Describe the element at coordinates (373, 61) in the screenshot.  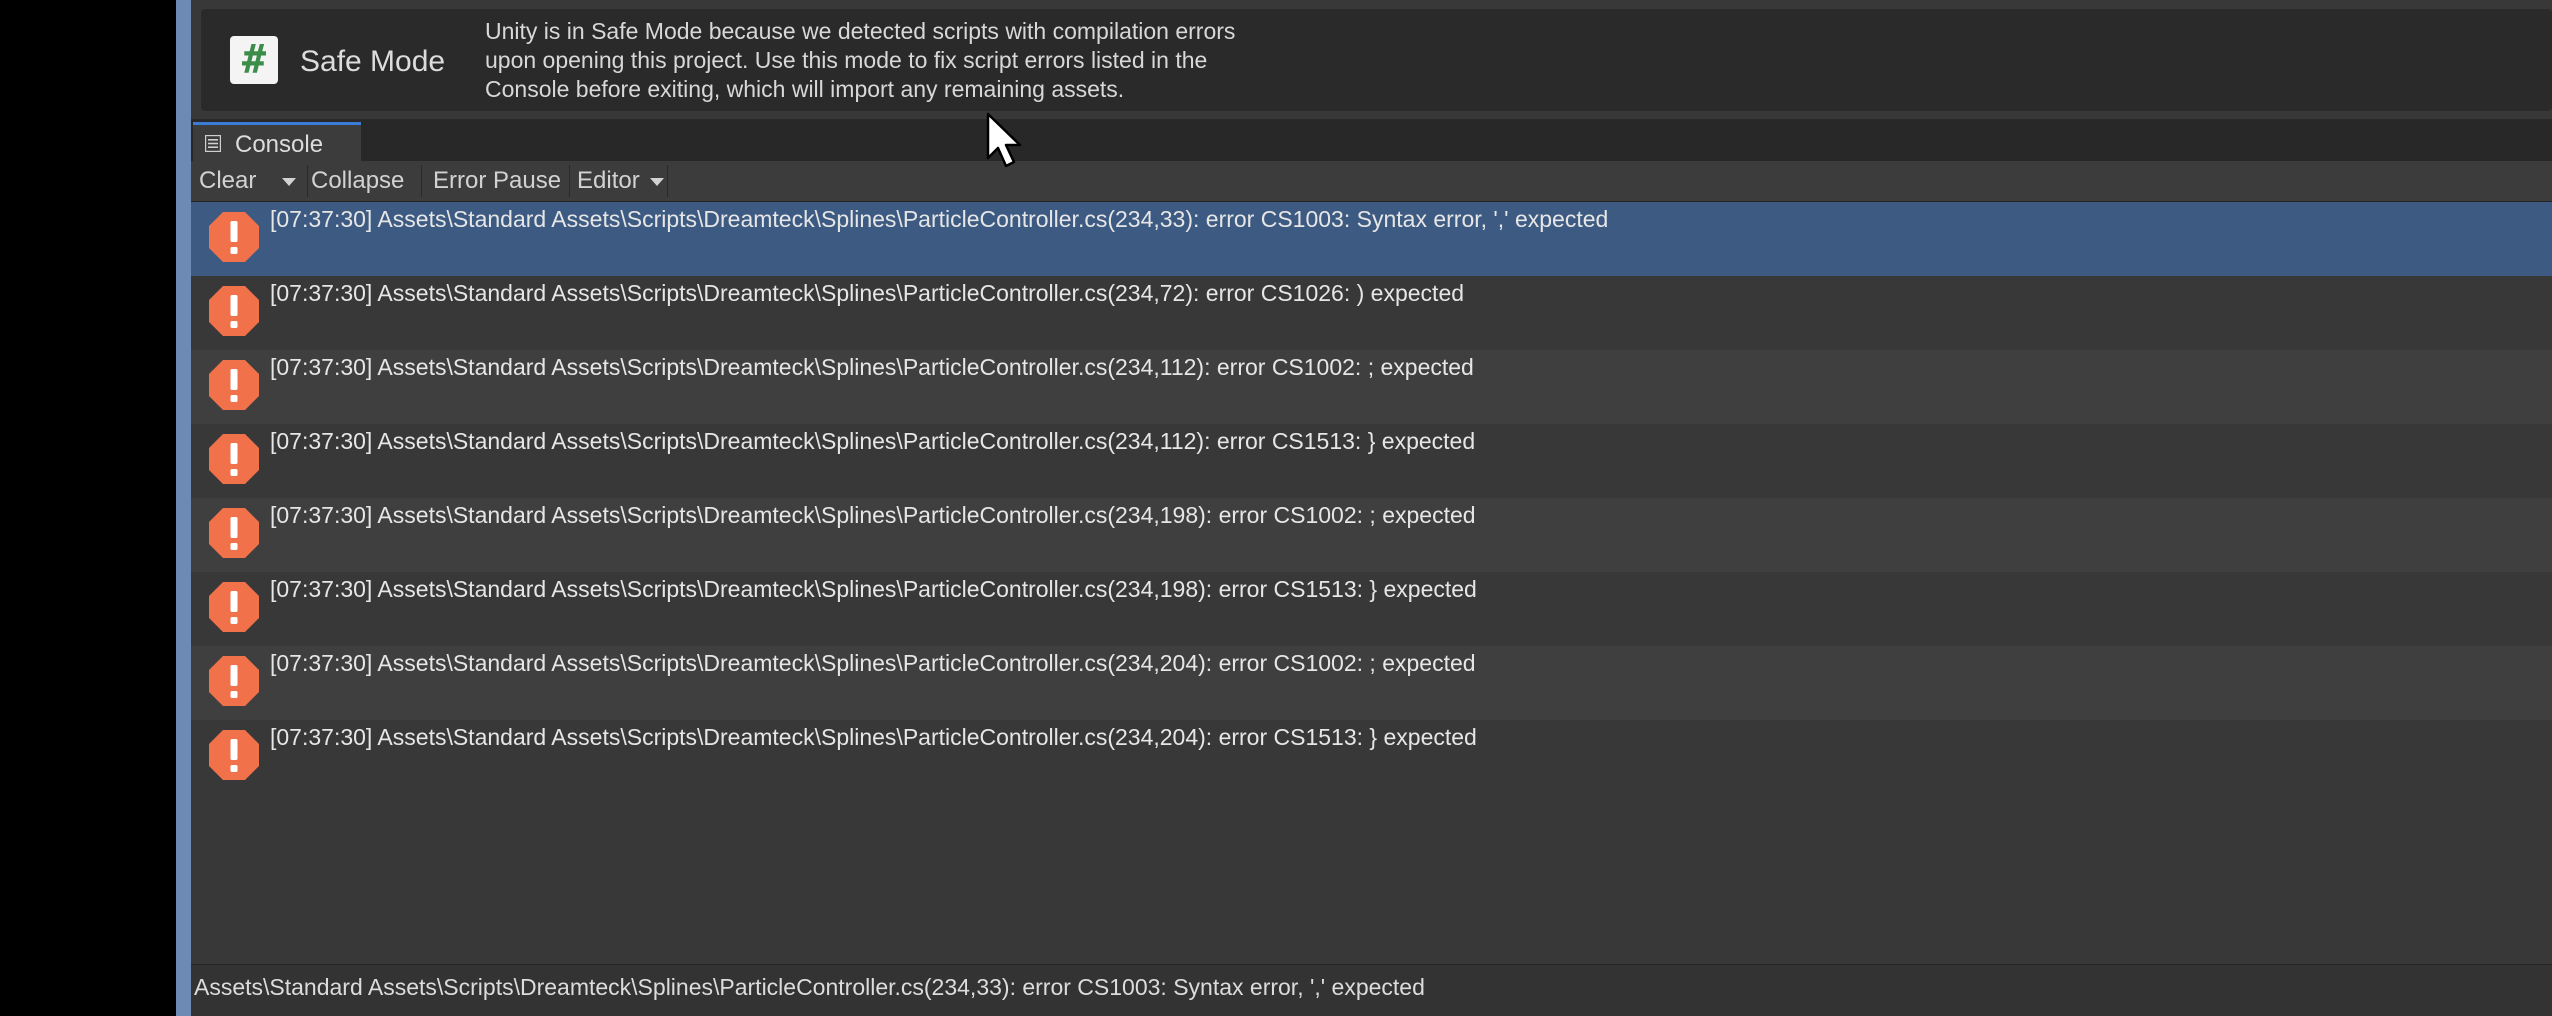
I see `safe-mode-title: Safe Mode` at that location.